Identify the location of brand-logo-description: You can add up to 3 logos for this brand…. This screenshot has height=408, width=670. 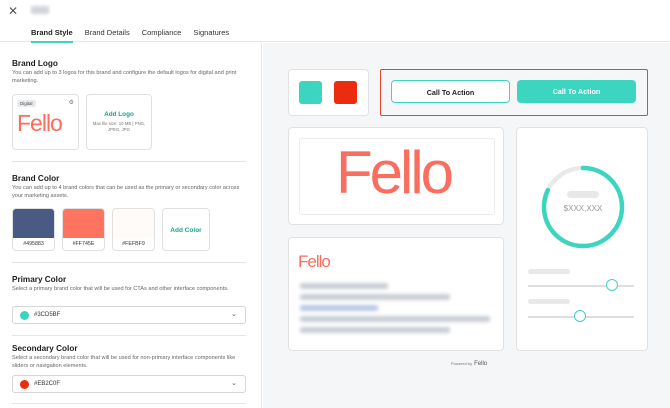
(124, 77).